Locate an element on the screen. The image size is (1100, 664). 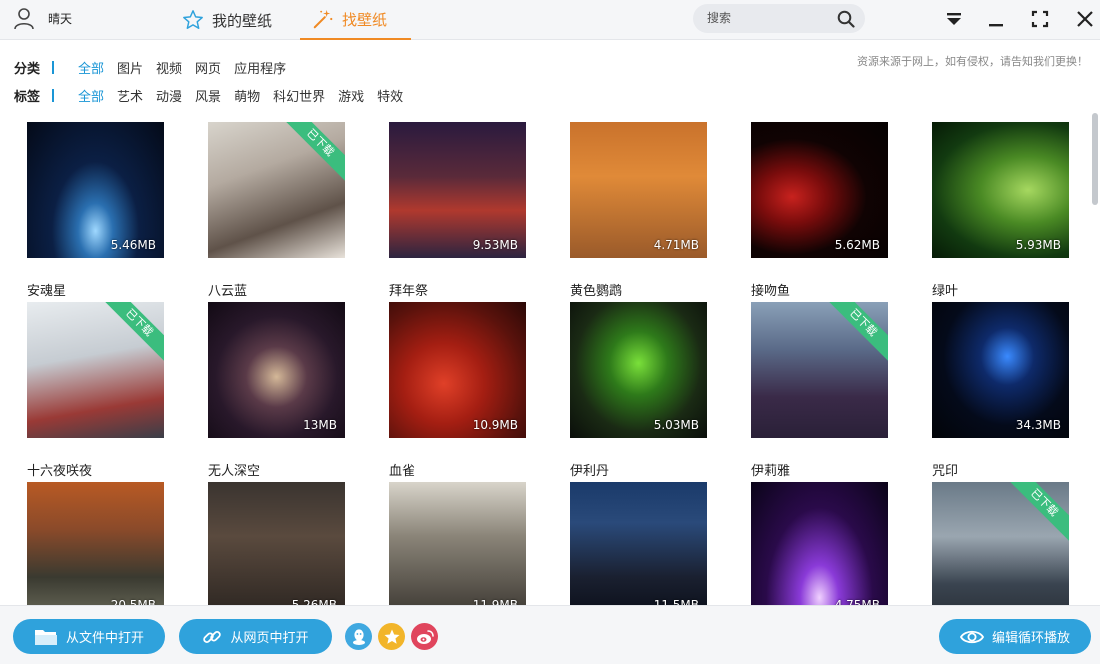
wallpaper-name: 接吻鱼 is located at coordinates (770, 289).